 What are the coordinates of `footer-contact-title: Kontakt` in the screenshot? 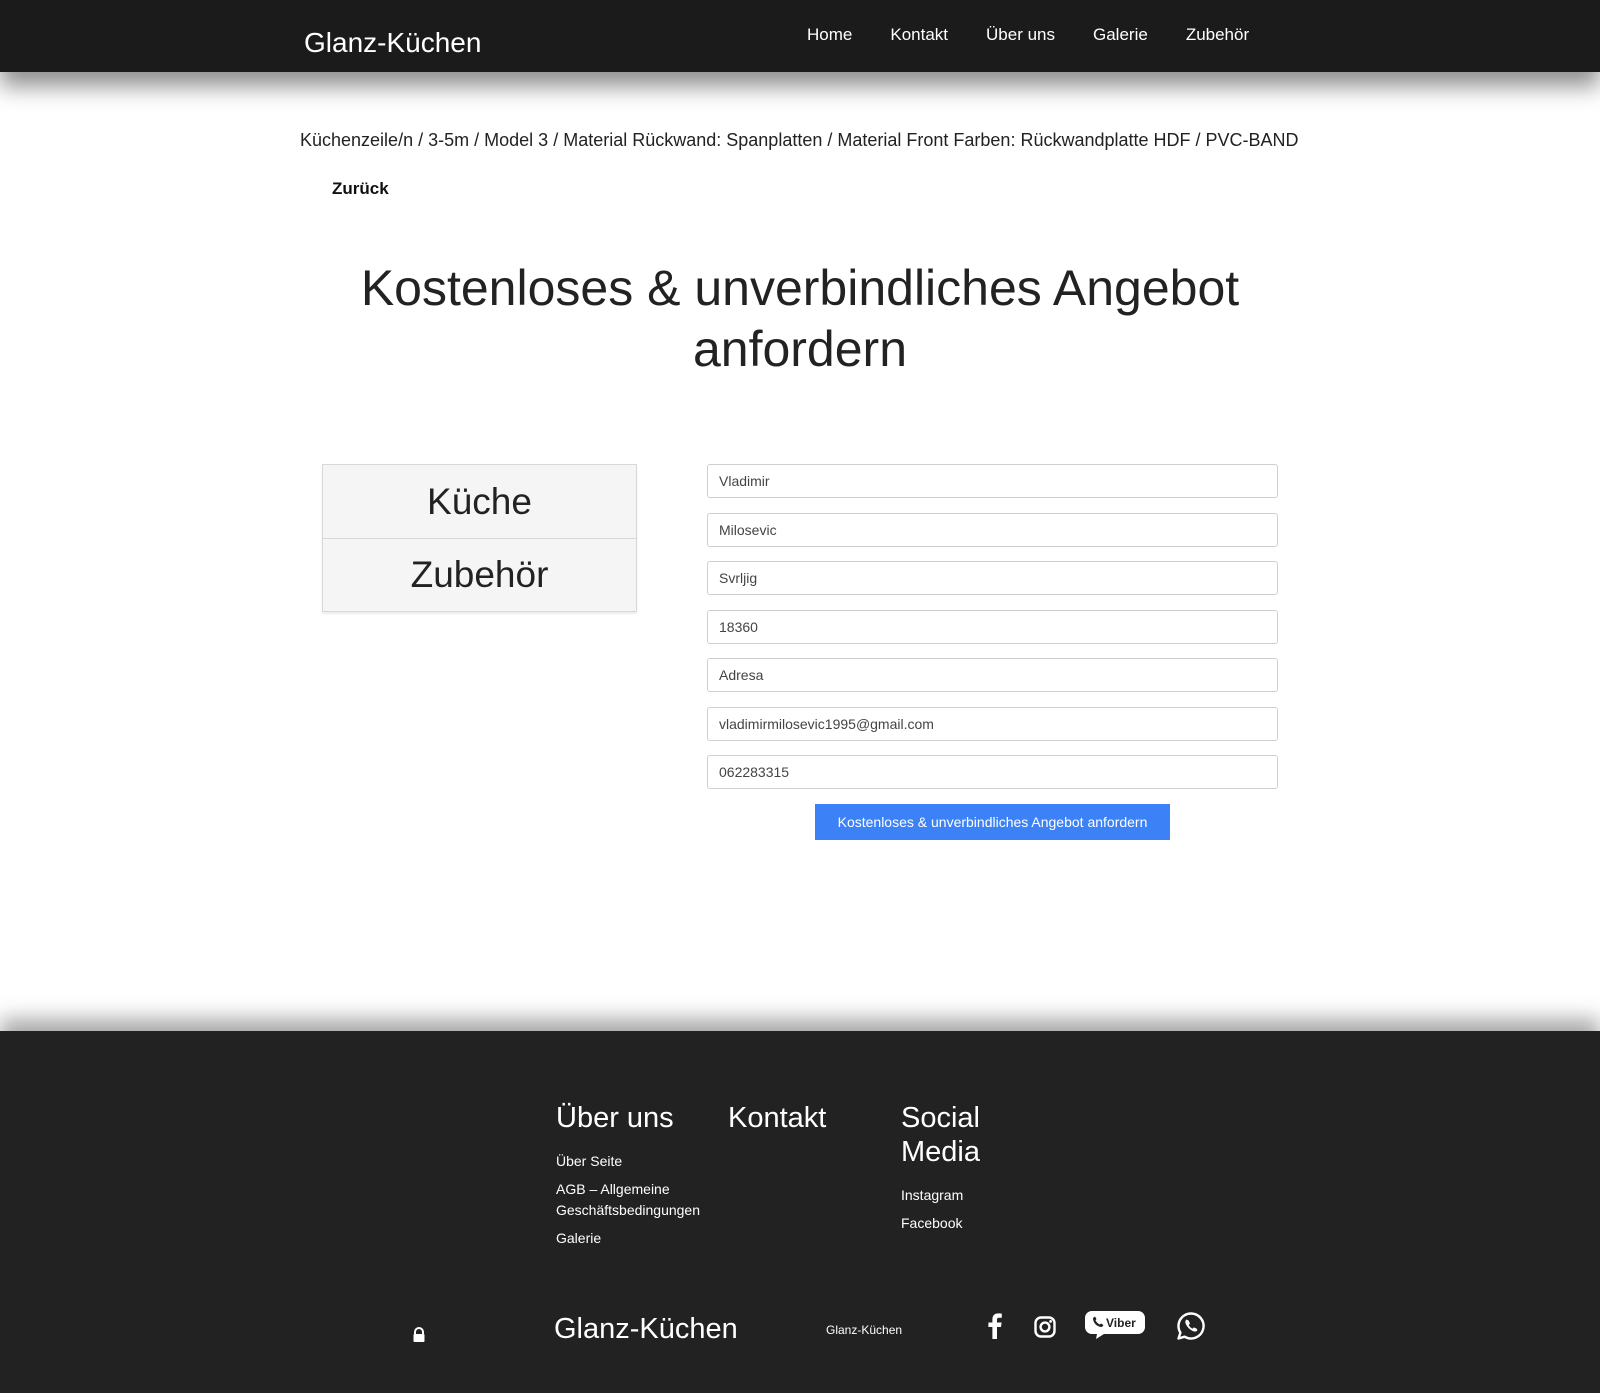 It's located at (808, 1118).